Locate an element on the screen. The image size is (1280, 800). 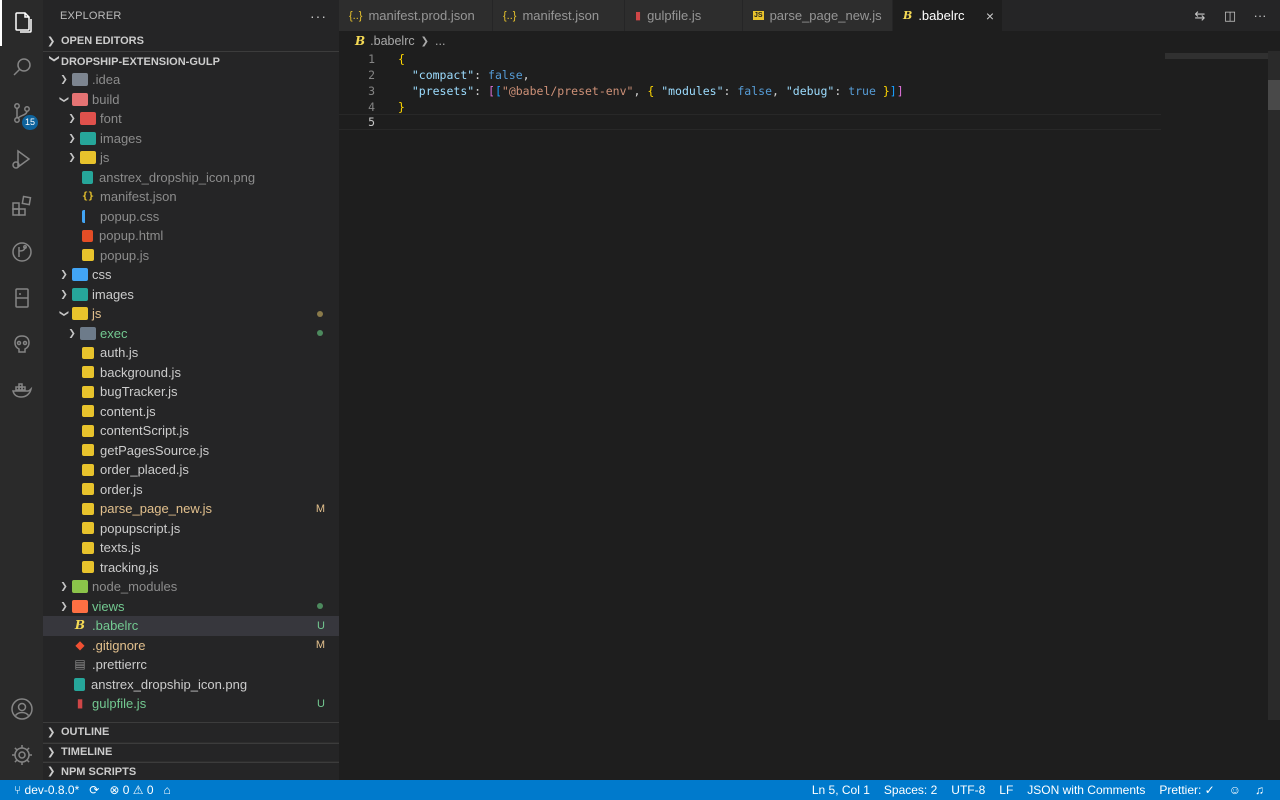
open-editors-header: ❯ OPEN EDITORS is located at coordinates (191, 41).